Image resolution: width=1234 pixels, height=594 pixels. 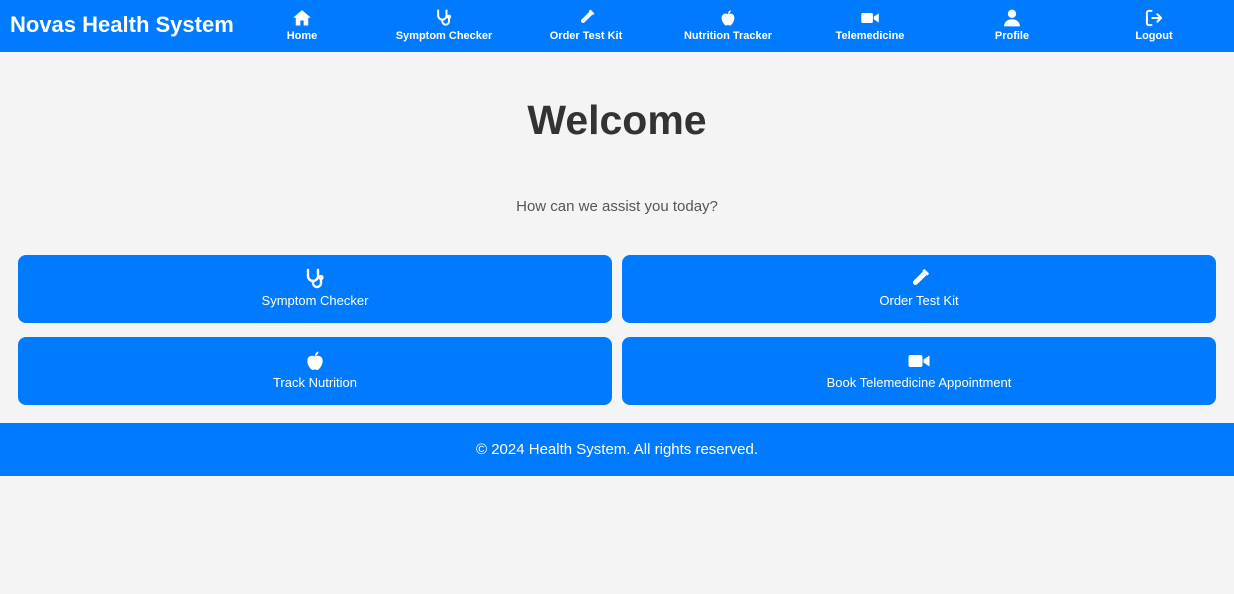 I want to click on nav-nutrition-tracker: Nutrition Tracker, so click(x=728, y=27).